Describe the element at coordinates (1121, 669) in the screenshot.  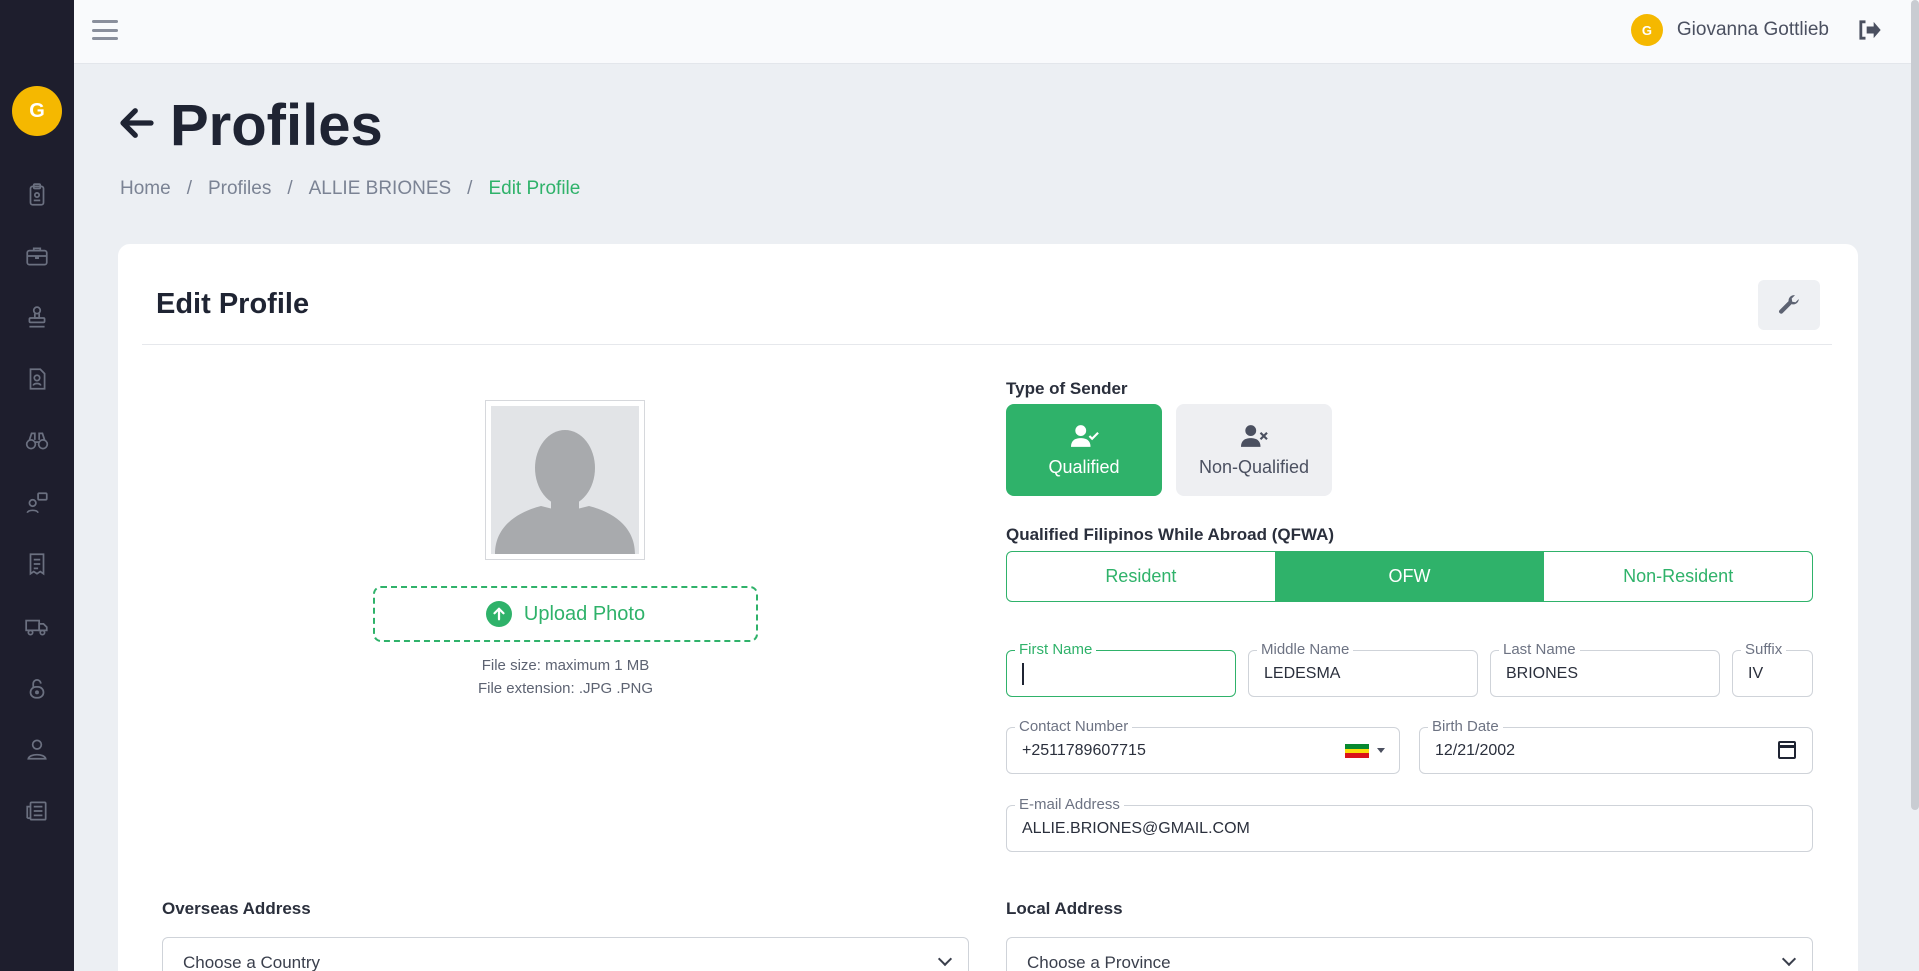
I see `first-name-field: First Name` at that location.